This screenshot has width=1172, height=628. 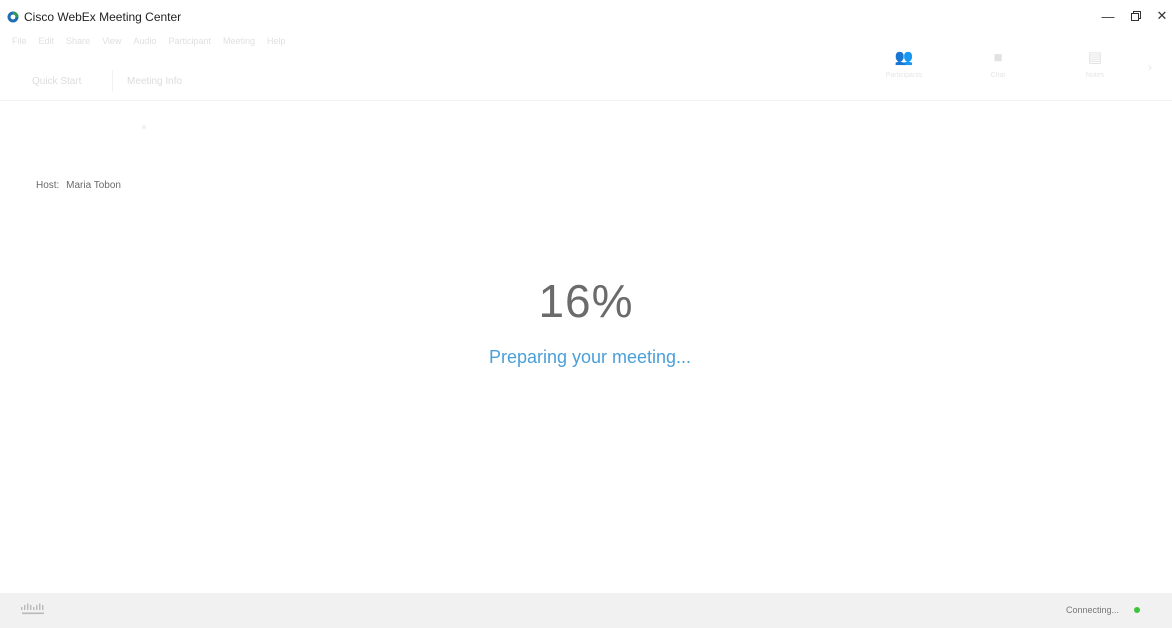 What do you see at coordinates (1137, 610) in the screenshot?
I see `connection-status-indicator` at bounding box center [1137, 610].